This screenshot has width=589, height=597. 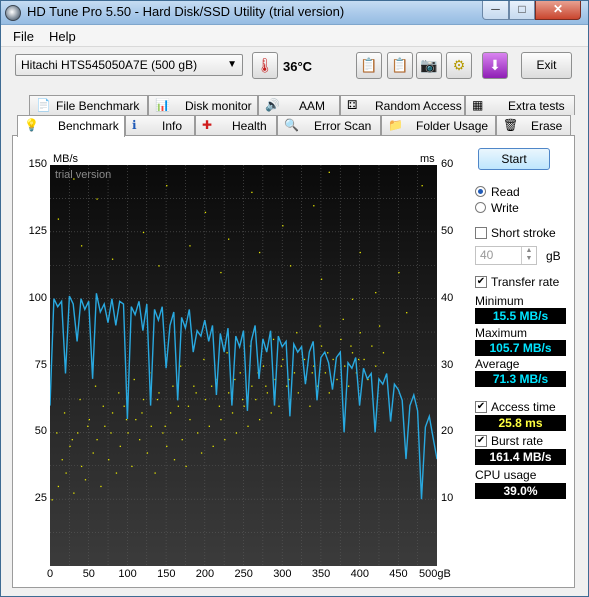 I want to click on camera-icon: 📷, so click(x=429, y=65).